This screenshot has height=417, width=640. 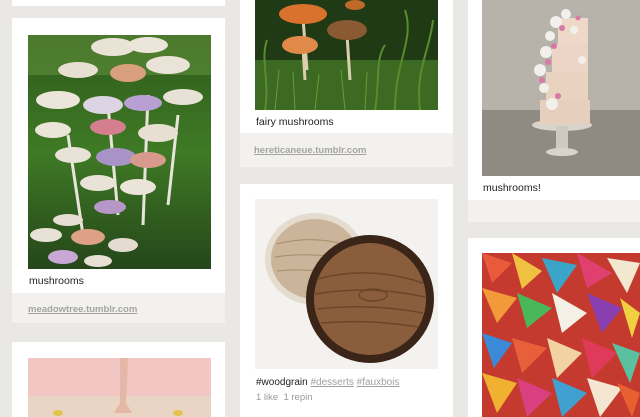 What do you see at coordinates (119, 387) in the screenshot?
I see `pin-image-partial` at bounding box center [119, 387].